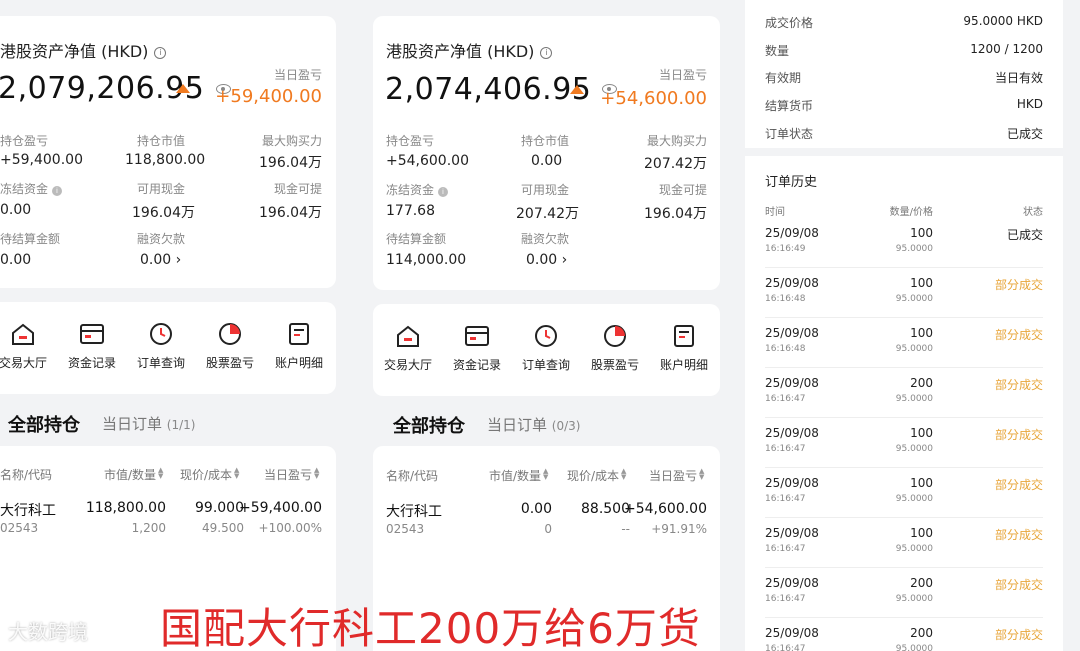 This screenshot has width=1080, height=651. Describe the element at coordinates (676, 141) in the screenshot. I see `stat-label: 最大购买力` at that location.